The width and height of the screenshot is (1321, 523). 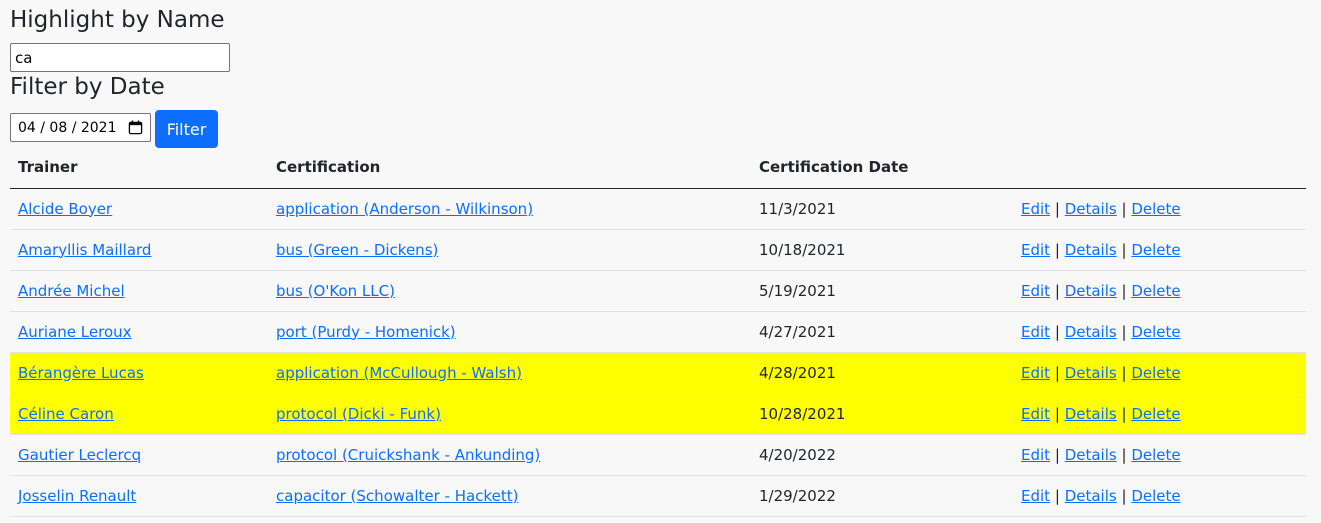 What do you see at coordinates (404, 209) in the screenshot?
I see `certification-link: application (Anderson - Wilkinson)` at bounding box center [404, 209].